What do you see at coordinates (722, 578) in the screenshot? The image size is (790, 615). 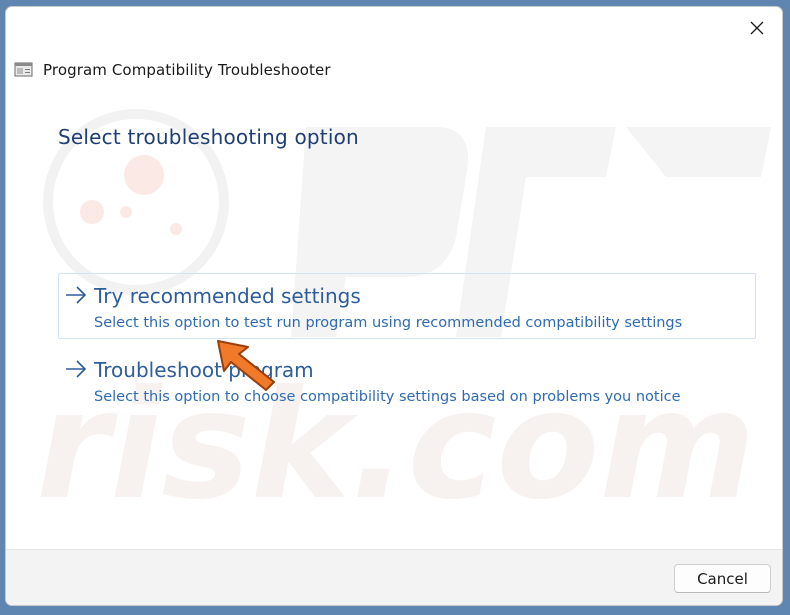 I see `cancel-button: Cancel` at bounding box center [722, 578].